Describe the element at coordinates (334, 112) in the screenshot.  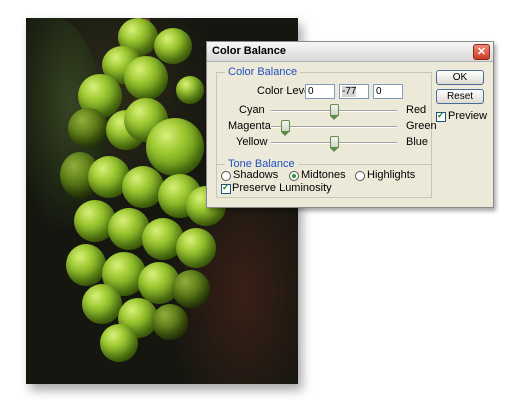
I see `slider-thumb-cyan-red` at that location.